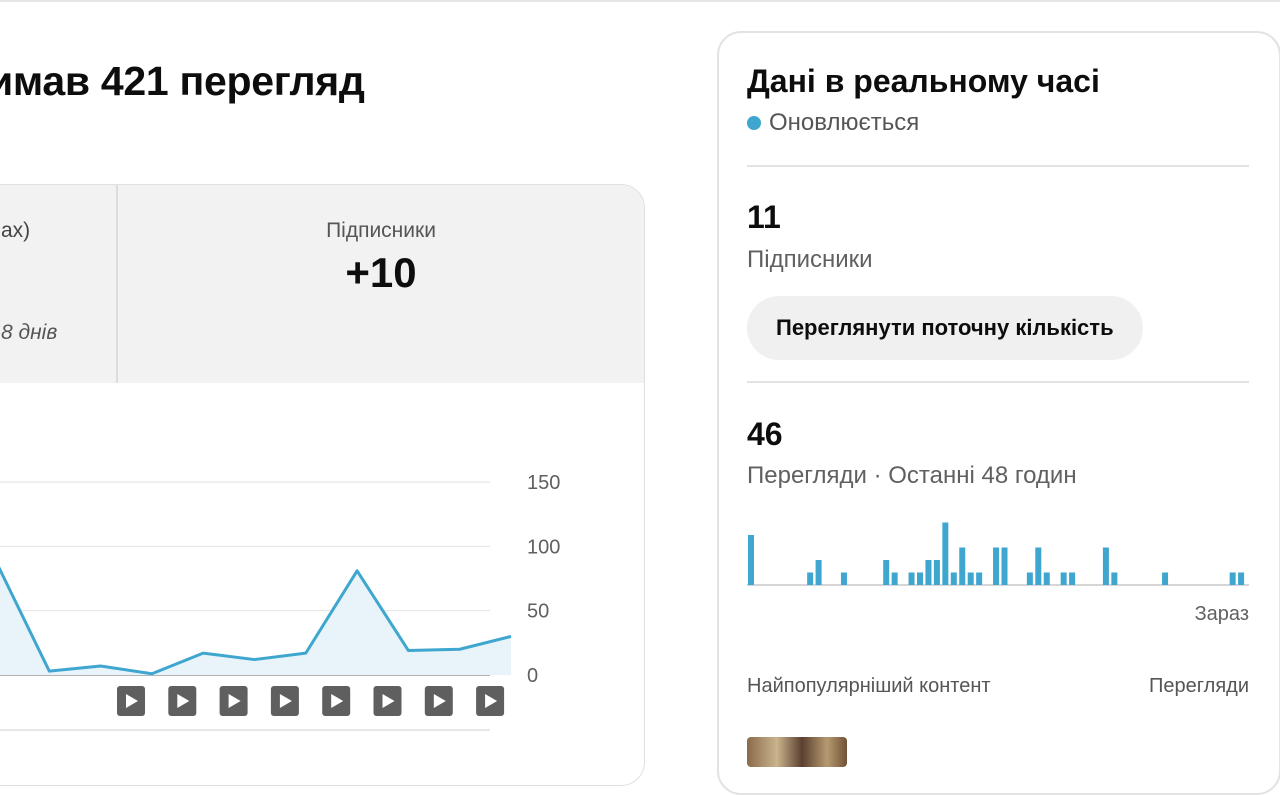 The width and height of the screenshot is (1280, 795). Describe the element at coordinates (543, 547) in the screenshot. I see `y-tick-label: 100` at that location.